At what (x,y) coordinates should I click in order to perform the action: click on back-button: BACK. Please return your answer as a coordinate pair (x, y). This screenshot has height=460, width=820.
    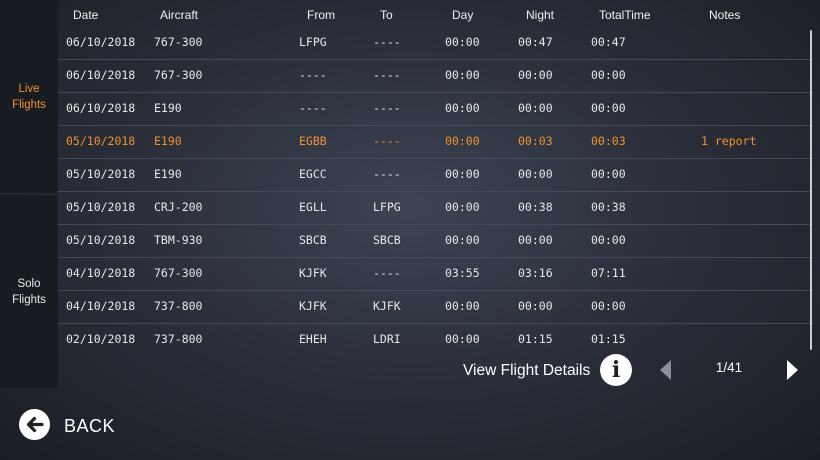
    Looking at the image, I should click on (89, 426).